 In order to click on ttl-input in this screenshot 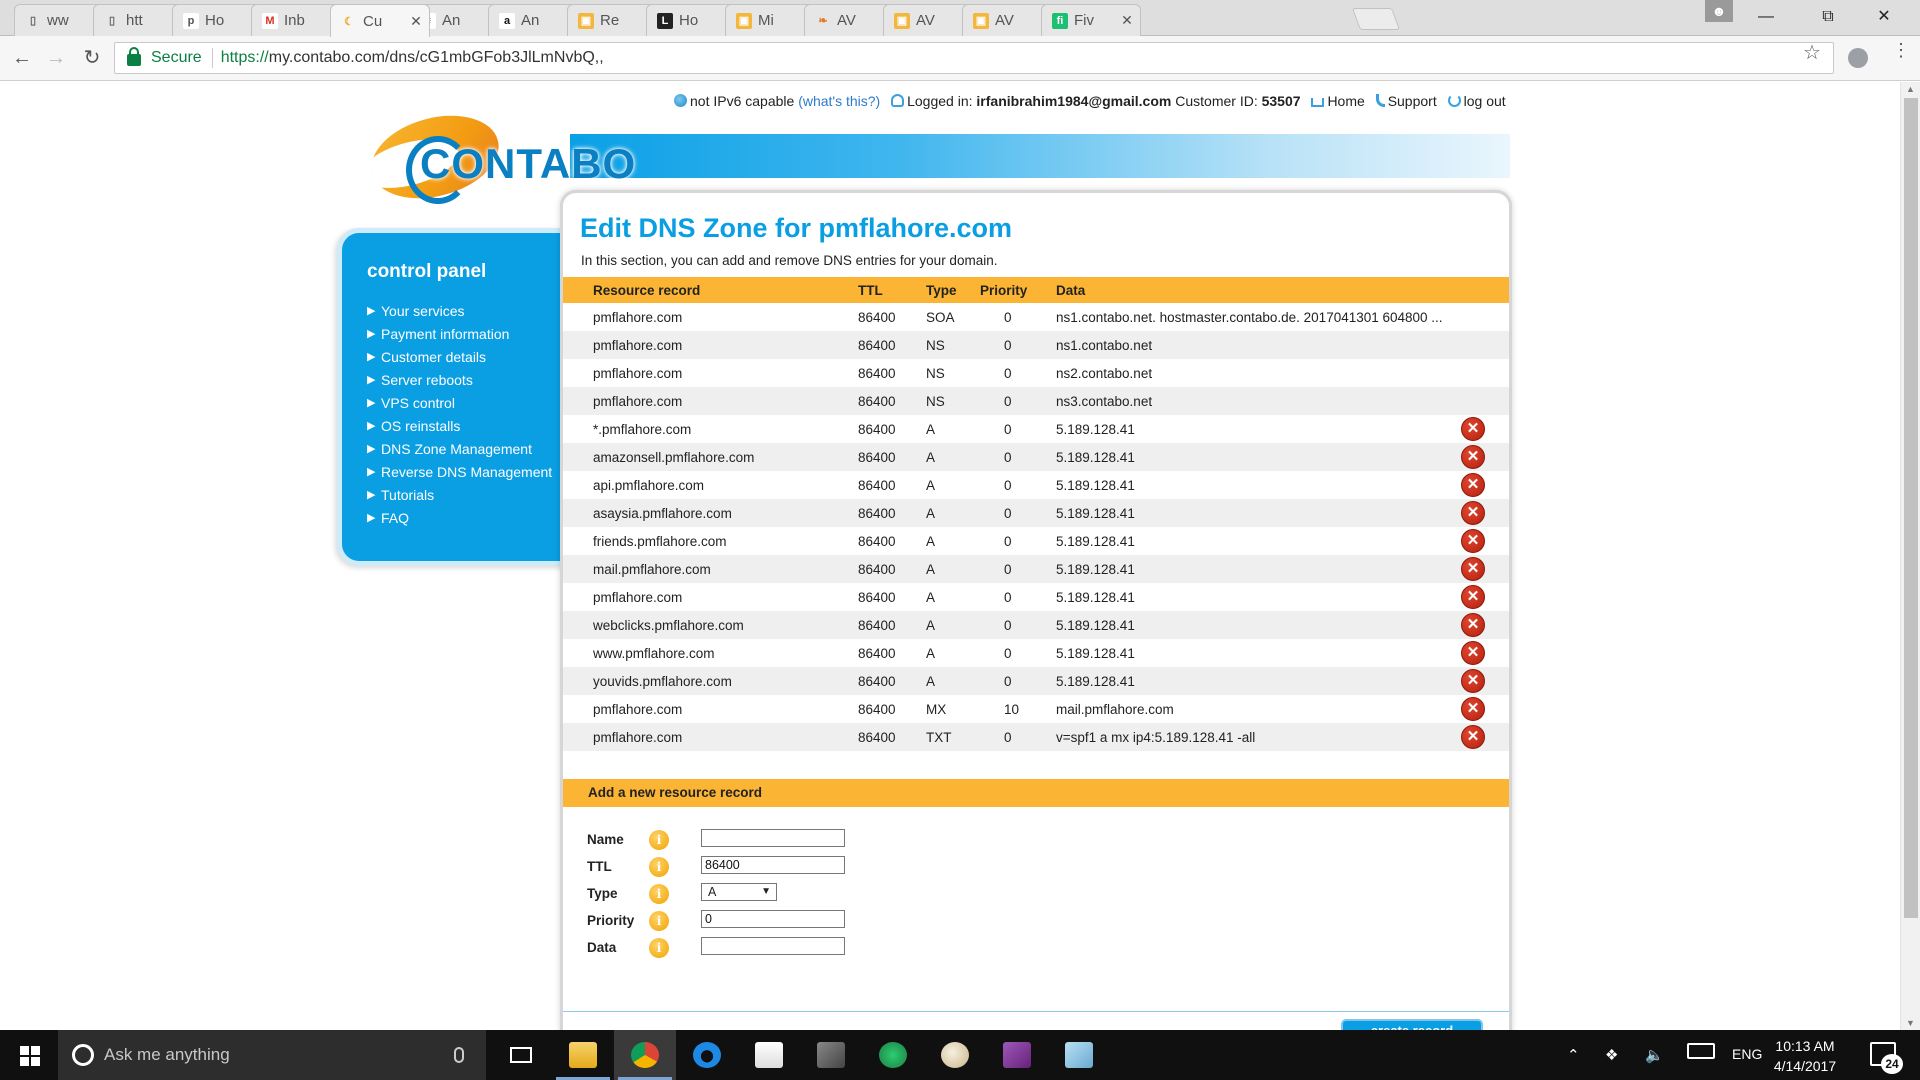, I will do `click(773, 865)`.